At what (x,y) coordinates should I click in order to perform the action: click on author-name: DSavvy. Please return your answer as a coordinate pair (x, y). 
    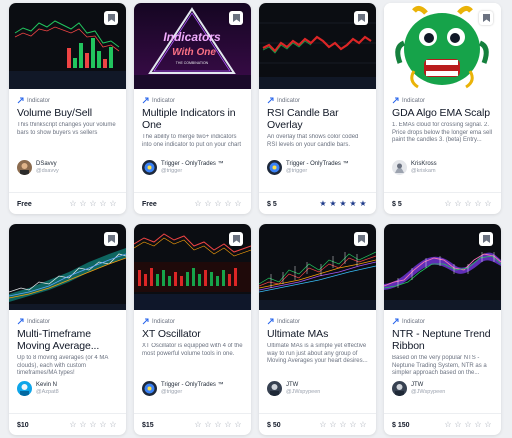
    Looking at the image, I should click on (46, 163).